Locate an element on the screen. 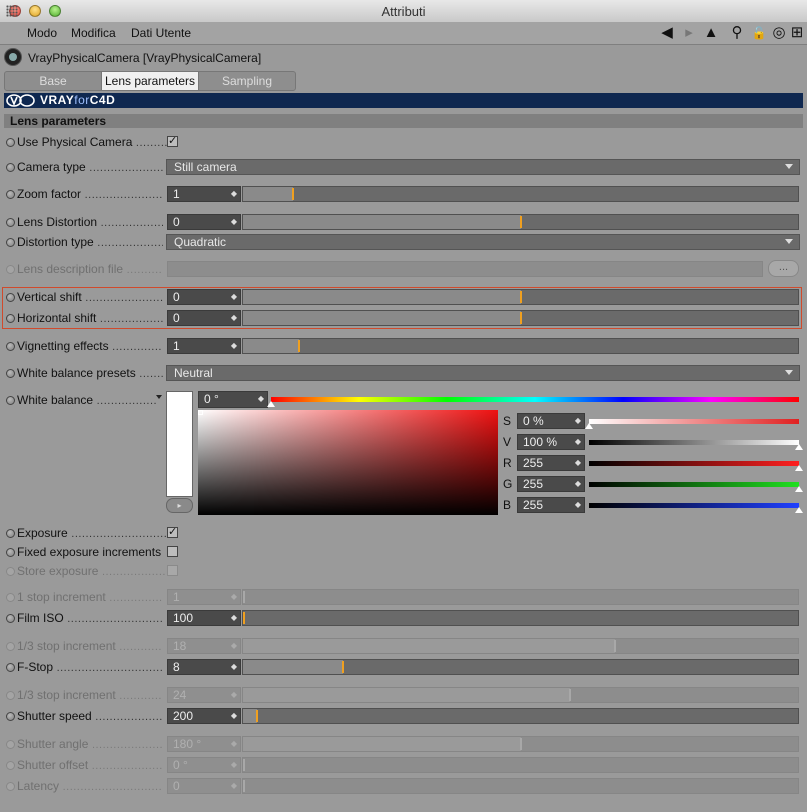 The width and height of the screenshot is (807, 812). shutter_speed-spinner-icon: ◆ is located at coordinates (234, 716).